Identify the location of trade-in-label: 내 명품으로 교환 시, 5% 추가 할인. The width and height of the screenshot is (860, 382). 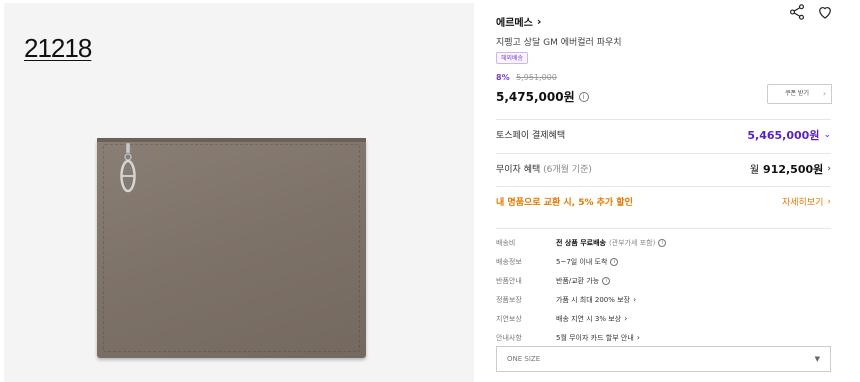
(564, 203).